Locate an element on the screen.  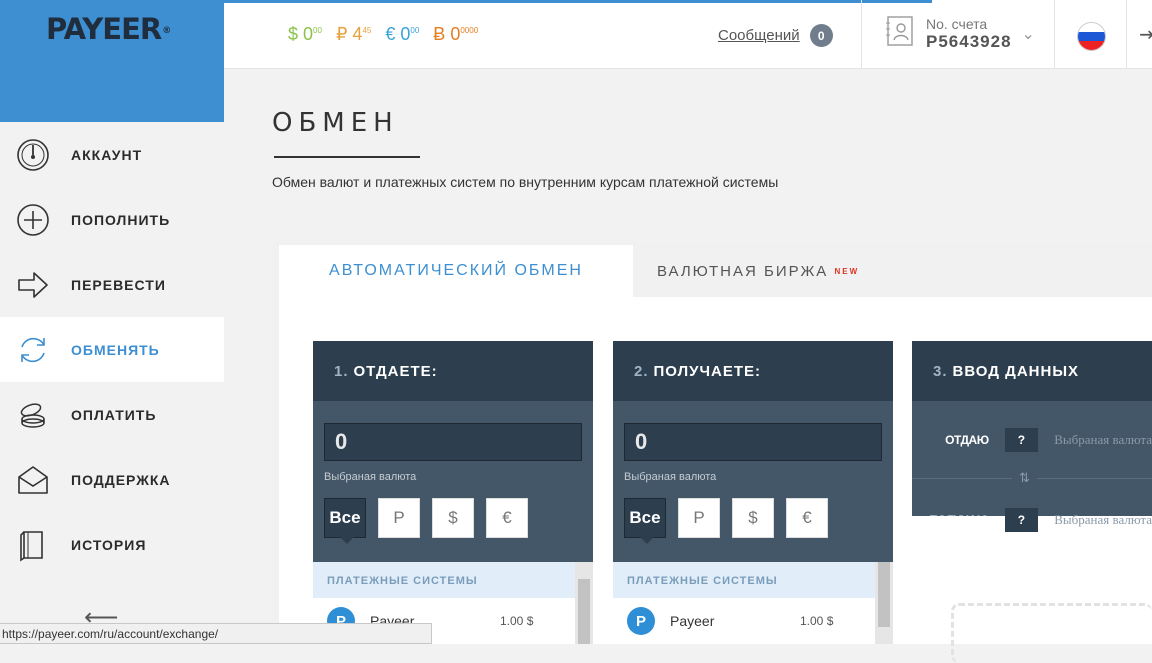
dashed-dropzone is located at coordinates (1051, 633).